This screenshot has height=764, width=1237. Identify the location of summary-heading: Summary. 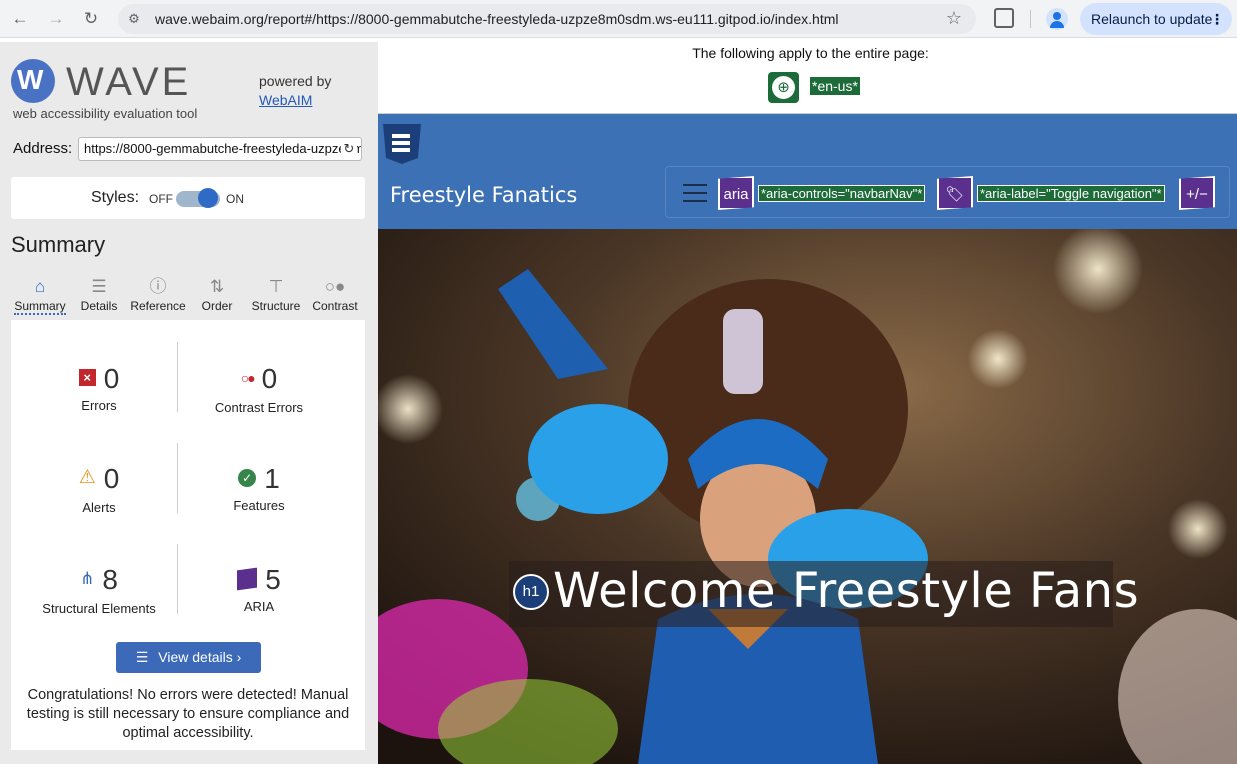
(58, 244).